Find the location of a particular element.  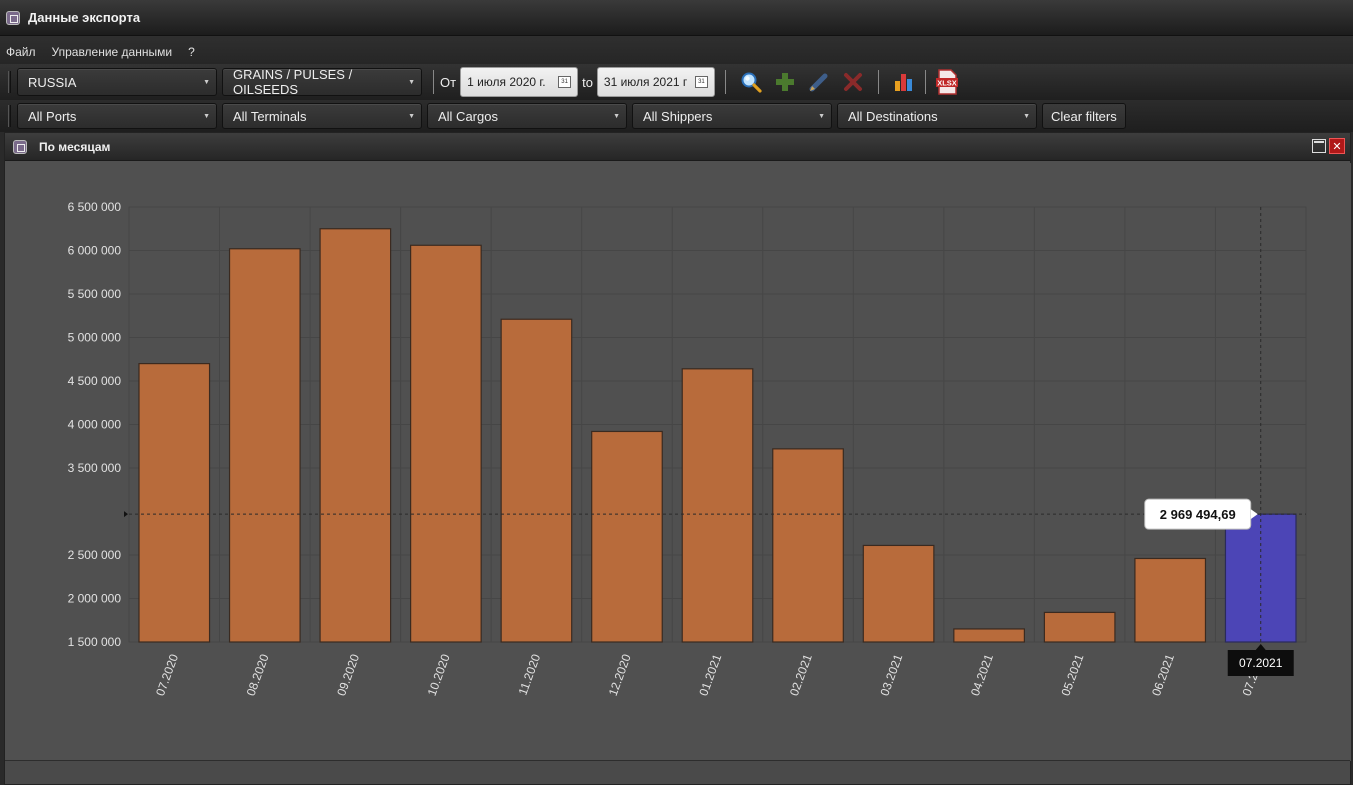

bar-02.2021 is located at coordinates (808, 545).